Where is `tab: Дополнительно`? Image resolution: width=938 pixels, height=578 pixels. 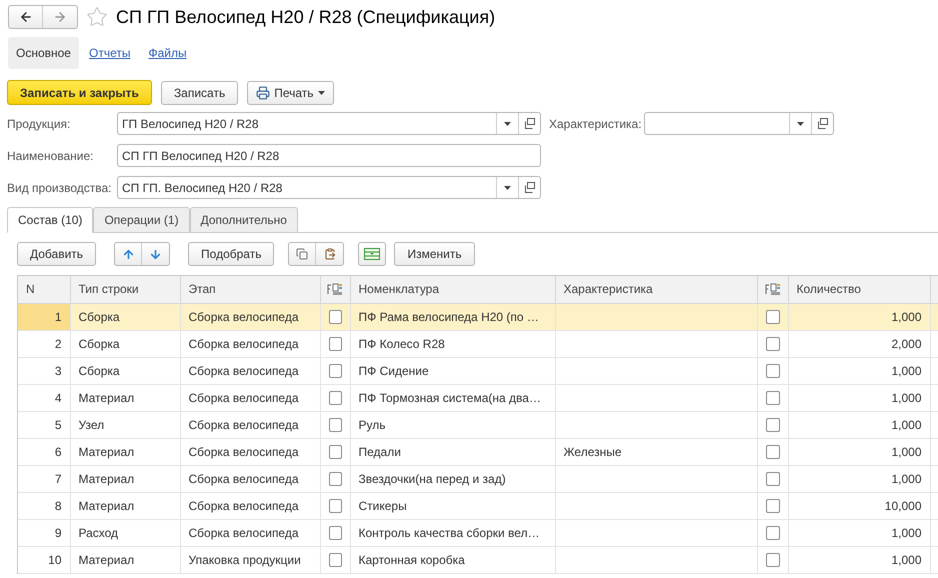 tab: Дополнительно is located at coordinates (244, 220).